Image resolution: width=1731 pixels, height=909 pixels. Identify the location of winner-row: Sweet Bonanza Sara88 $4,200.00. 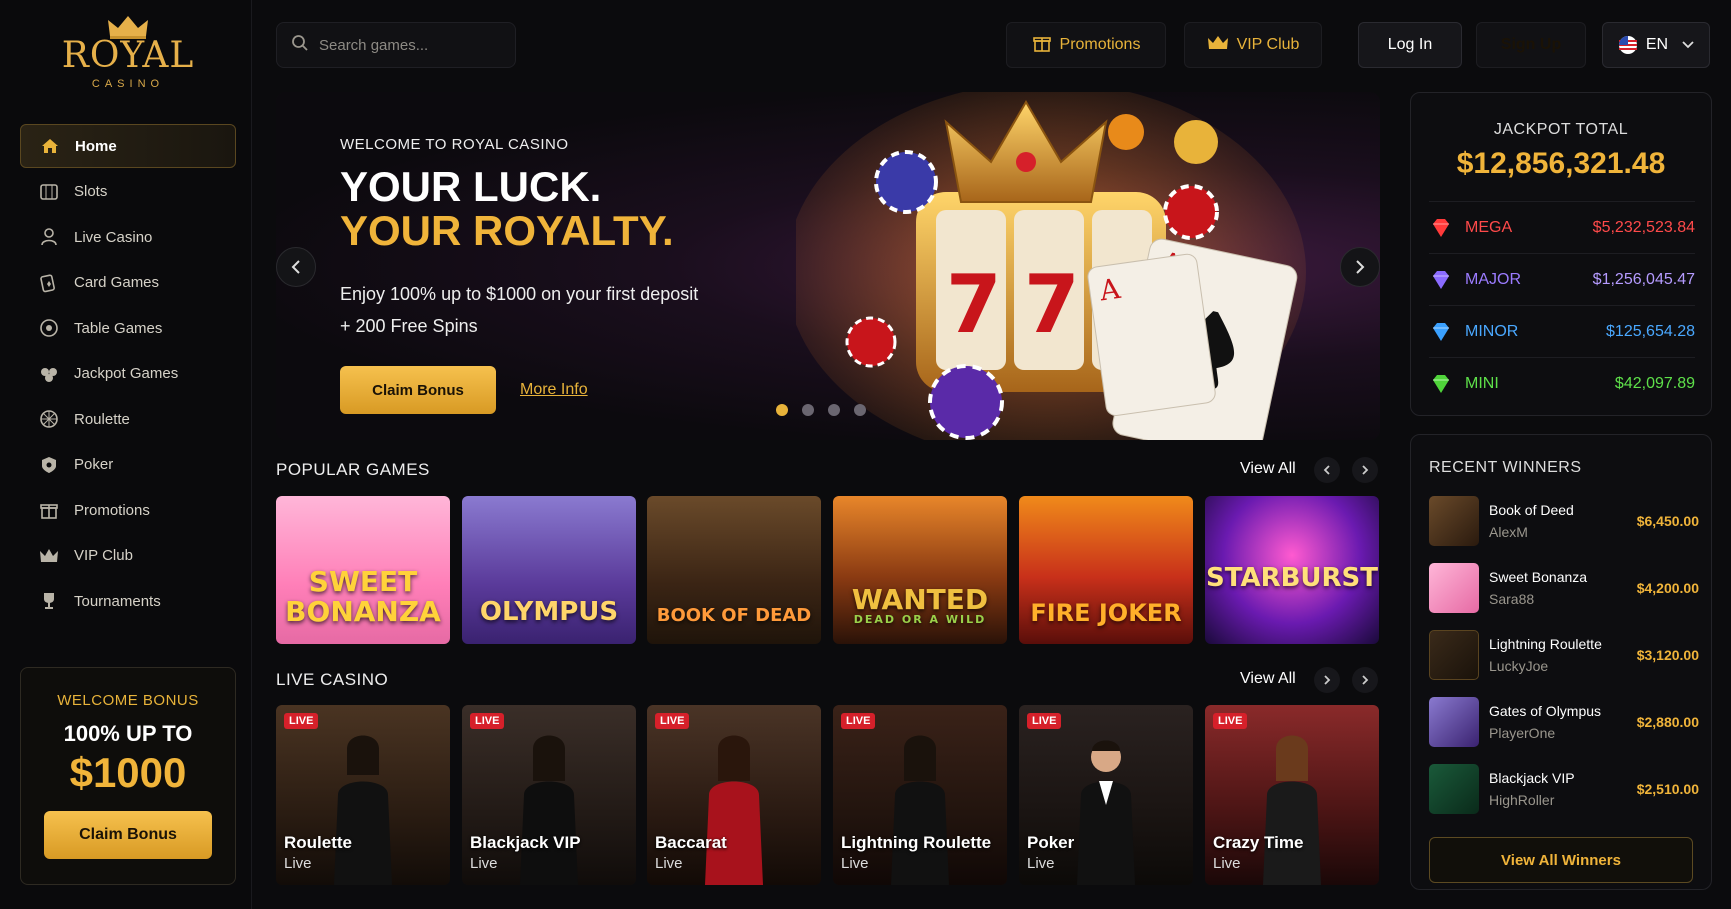
(1564, 588).